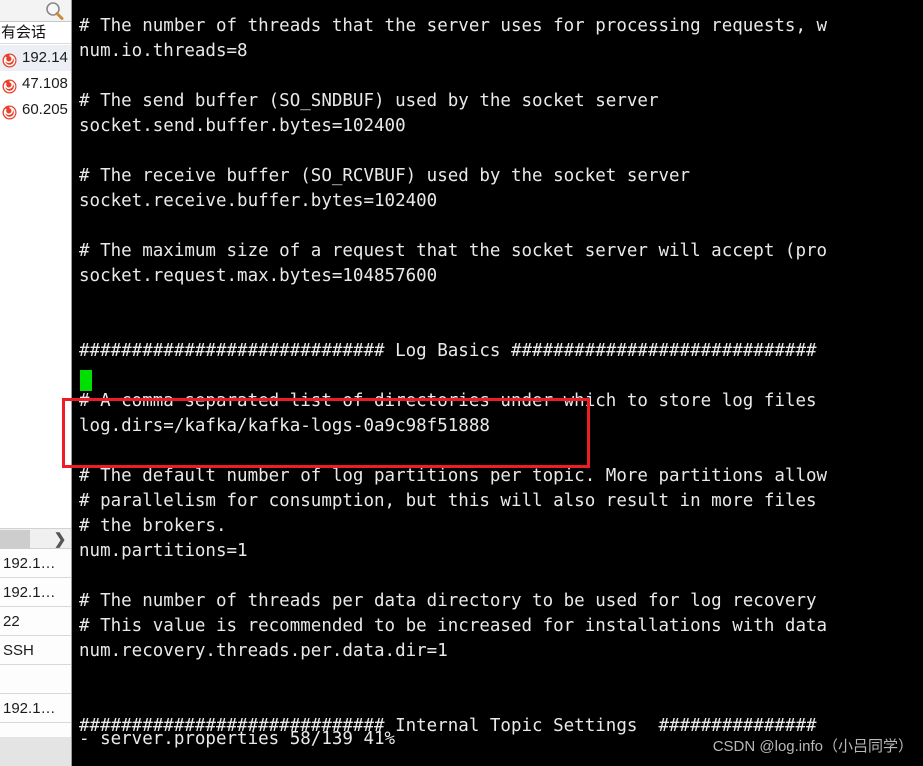 The image size is (923, 766). What do you see at coordinates (237, 739) in the screenshot?
I see `less-status-line: - server.properties 58/139 41%` at bounding box center [237, 739].